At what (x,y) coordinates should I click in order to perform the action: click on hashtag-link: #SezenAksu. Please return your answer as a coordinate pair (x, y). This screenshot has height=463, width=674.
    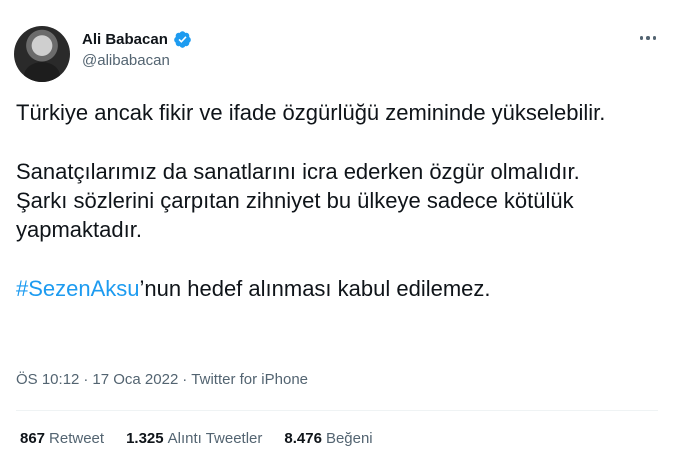
    Looking at the image, I should click on (78, 288).